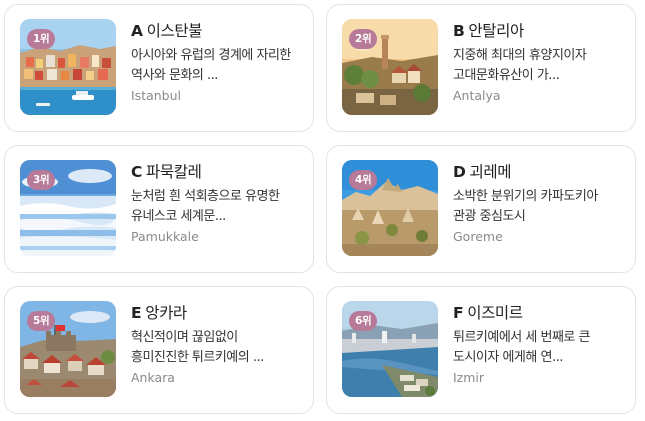  I want to click on rank-badge: 6위, so click(363, 321).